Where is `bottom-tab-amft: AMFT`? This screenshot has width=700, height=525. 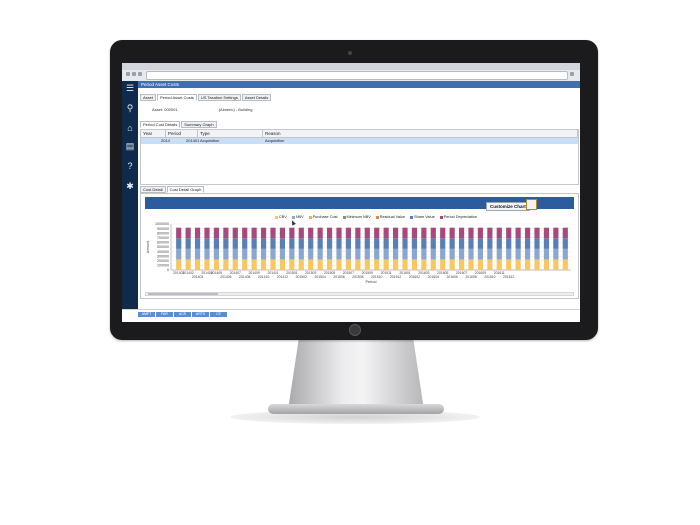 bottom-tab-amft: AMFT is located at coordinates (146, 314).